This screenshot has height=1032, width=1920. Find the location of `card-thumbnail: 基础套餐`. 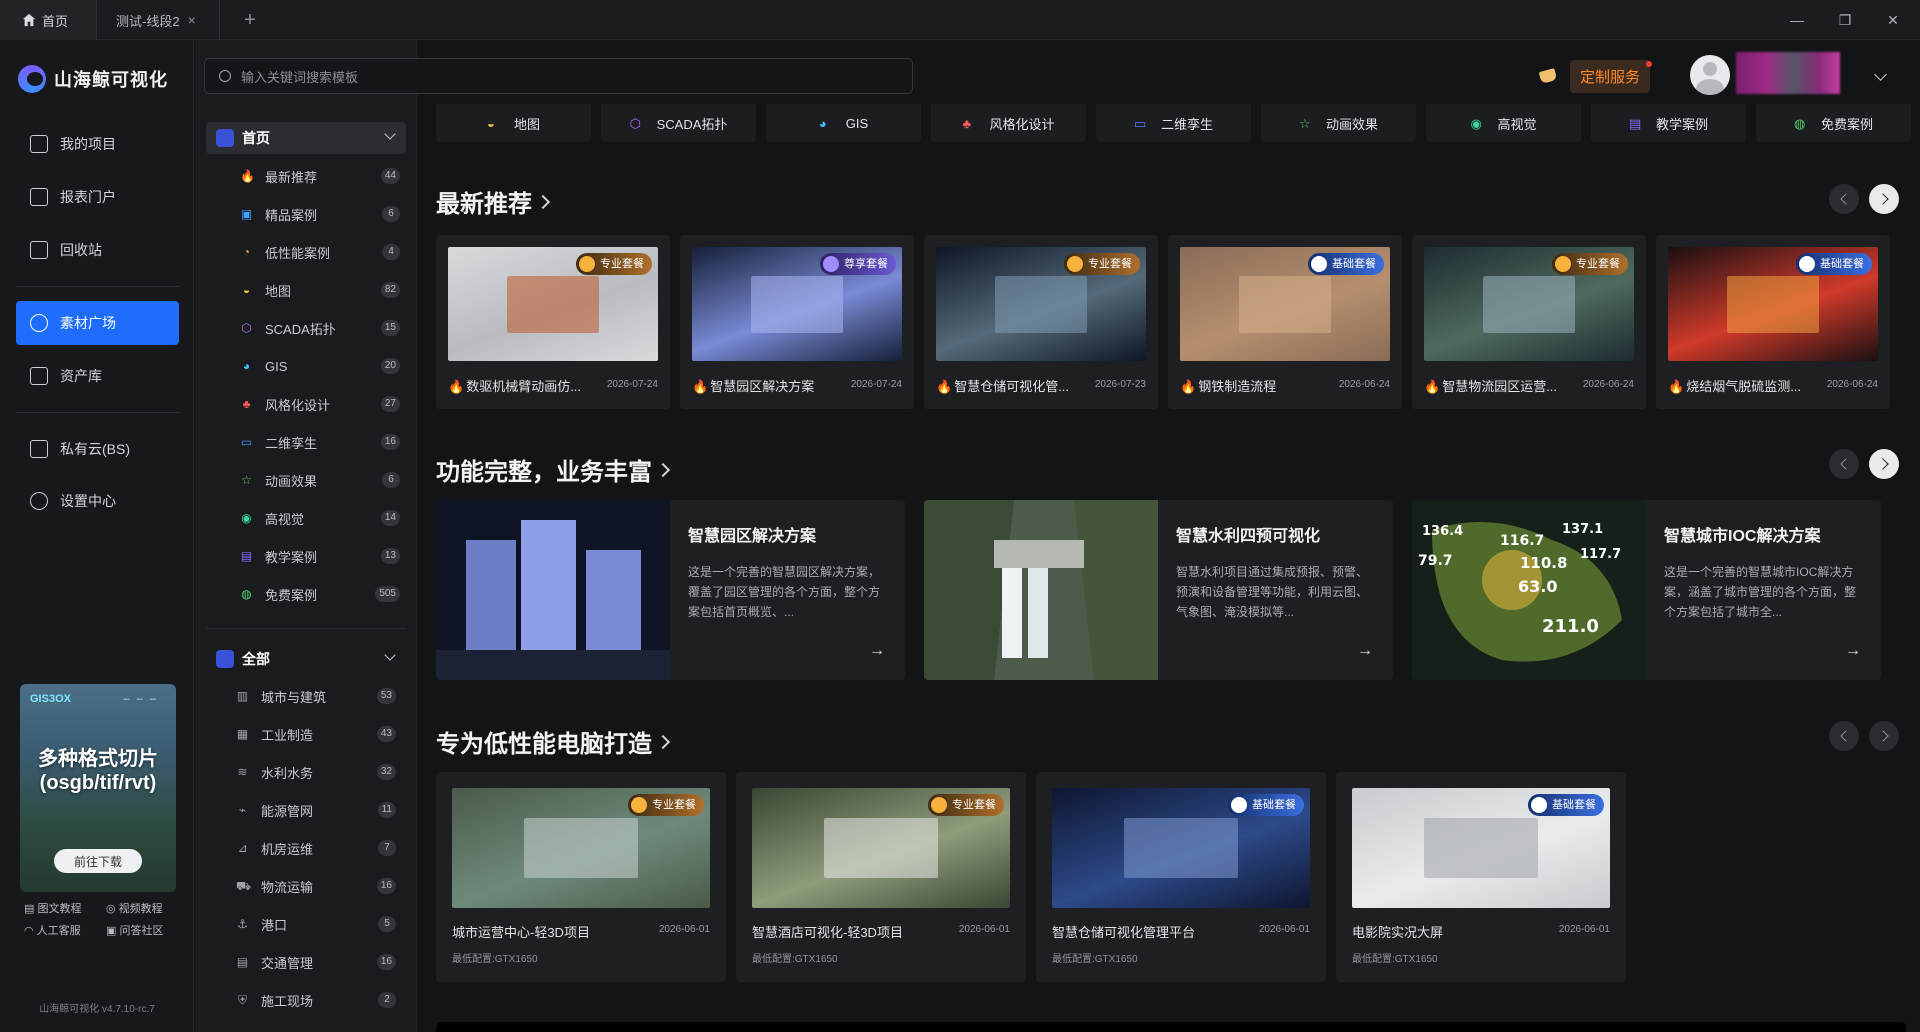

card-thumbnail: 基础套餐 is located at coordinates (1181, 848).